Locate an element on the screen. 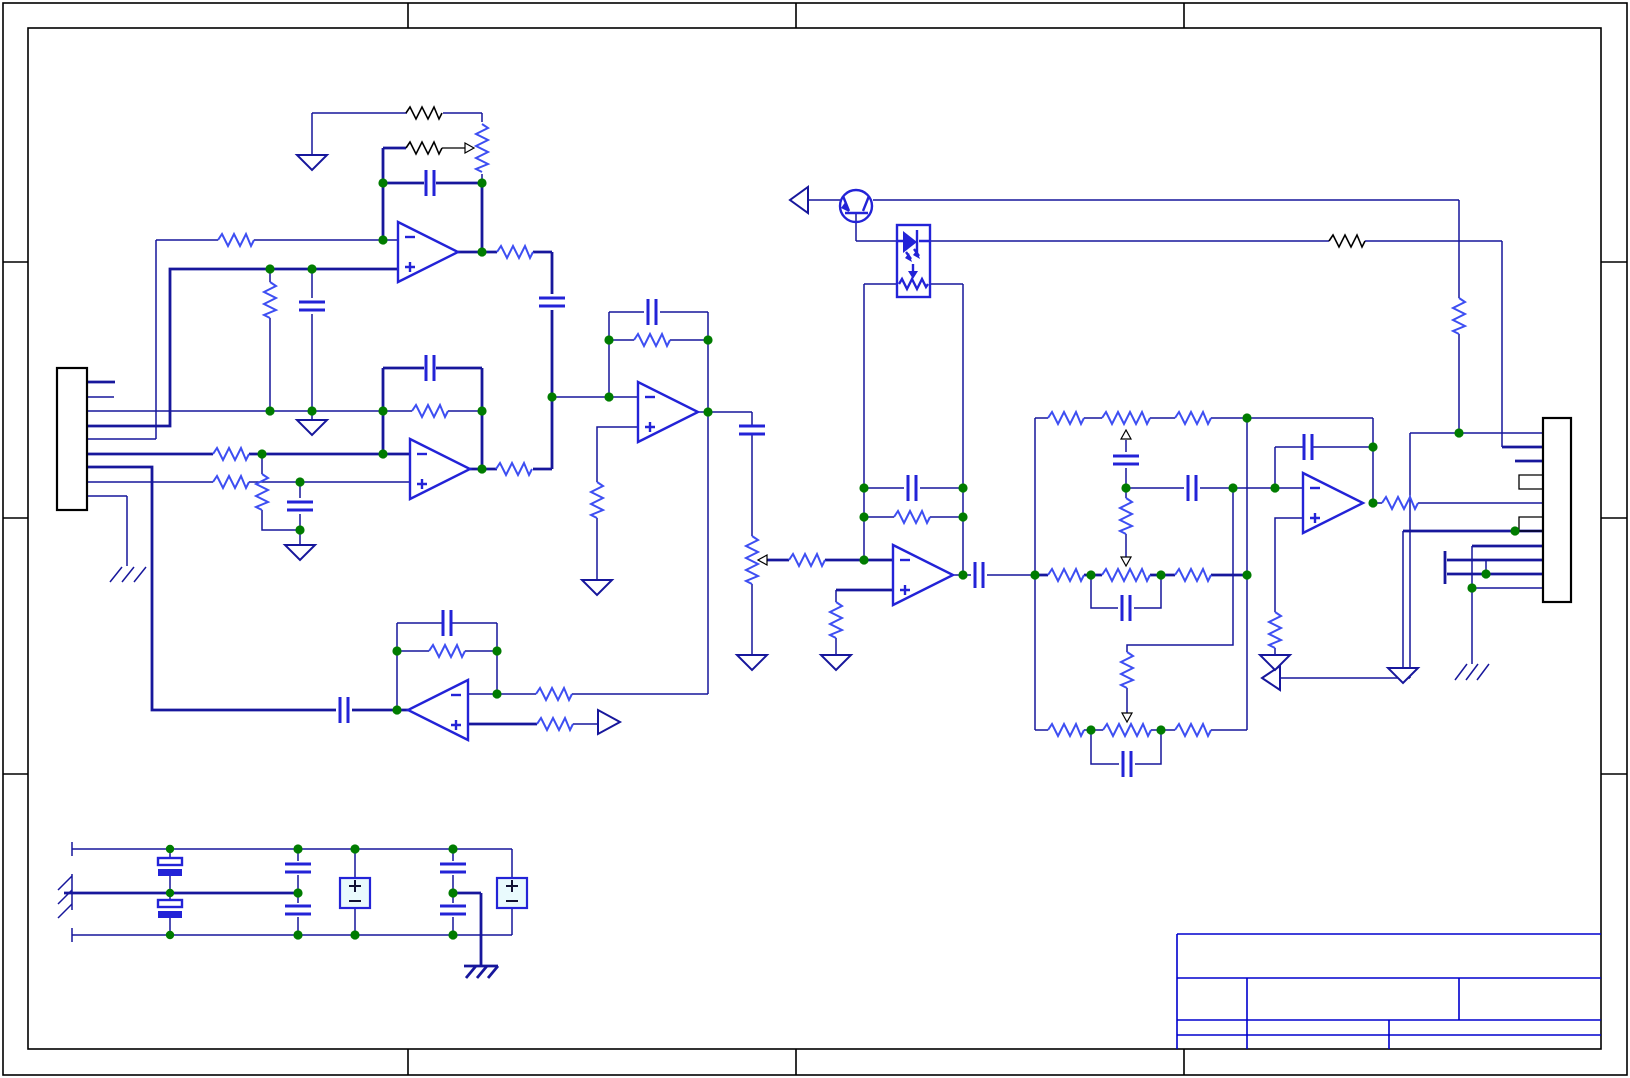 The height and width of the screenshot is (1078, 1630). output-connector is located at coordinates (1557, 510).